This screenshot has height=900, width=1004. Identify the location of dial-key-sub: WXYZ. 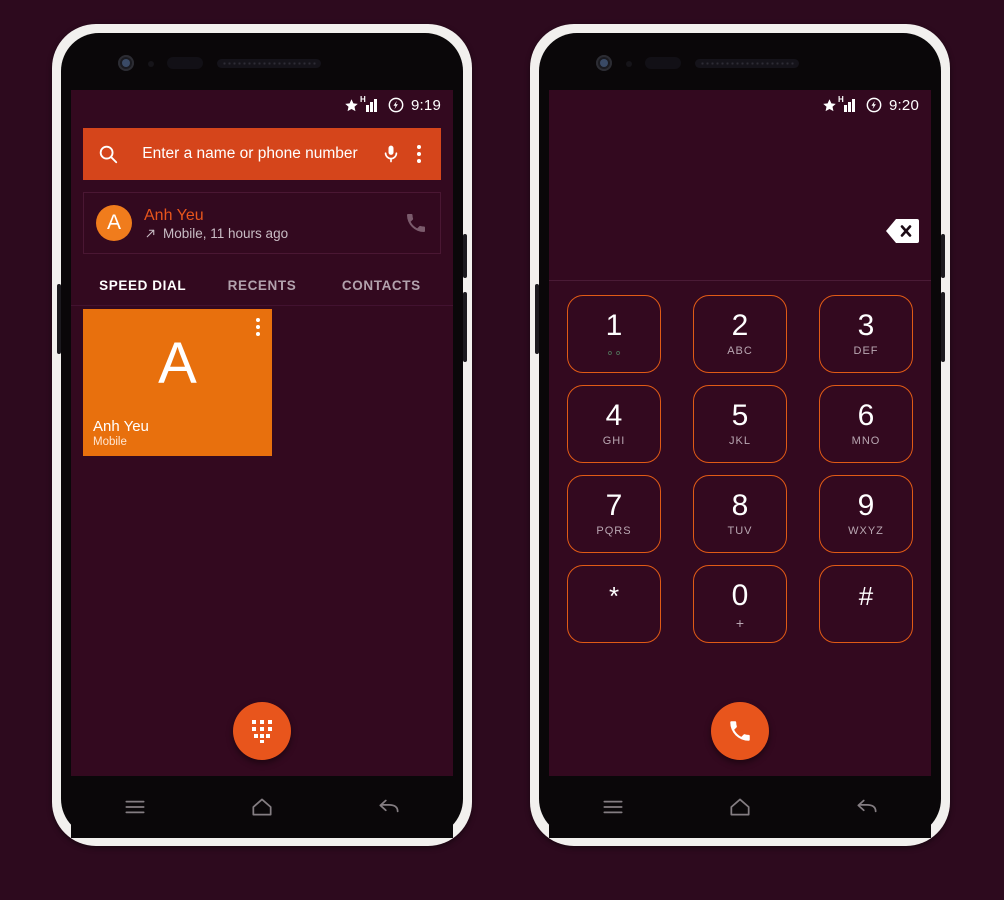
(866, 531).